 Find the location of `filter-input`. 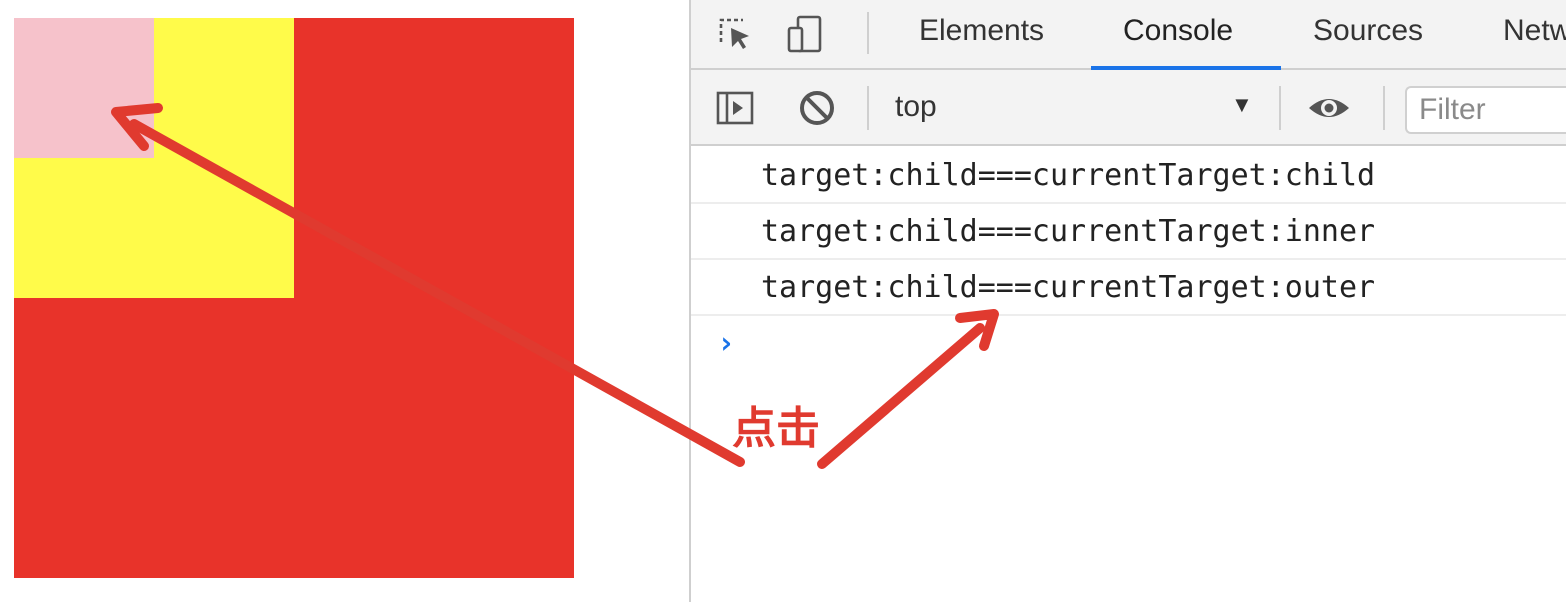

filter-input is located at coordinates (1485, 110).